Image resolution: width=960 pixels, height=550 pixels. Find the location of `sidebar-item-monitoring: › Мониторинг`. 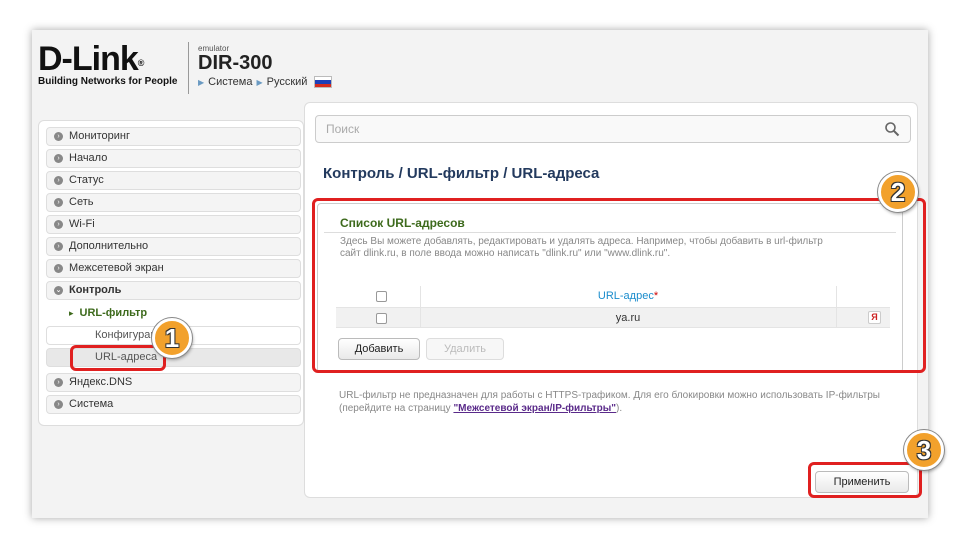

sidebar-item-monitoring: › Мониторинг is located at coordinates (173, 136).